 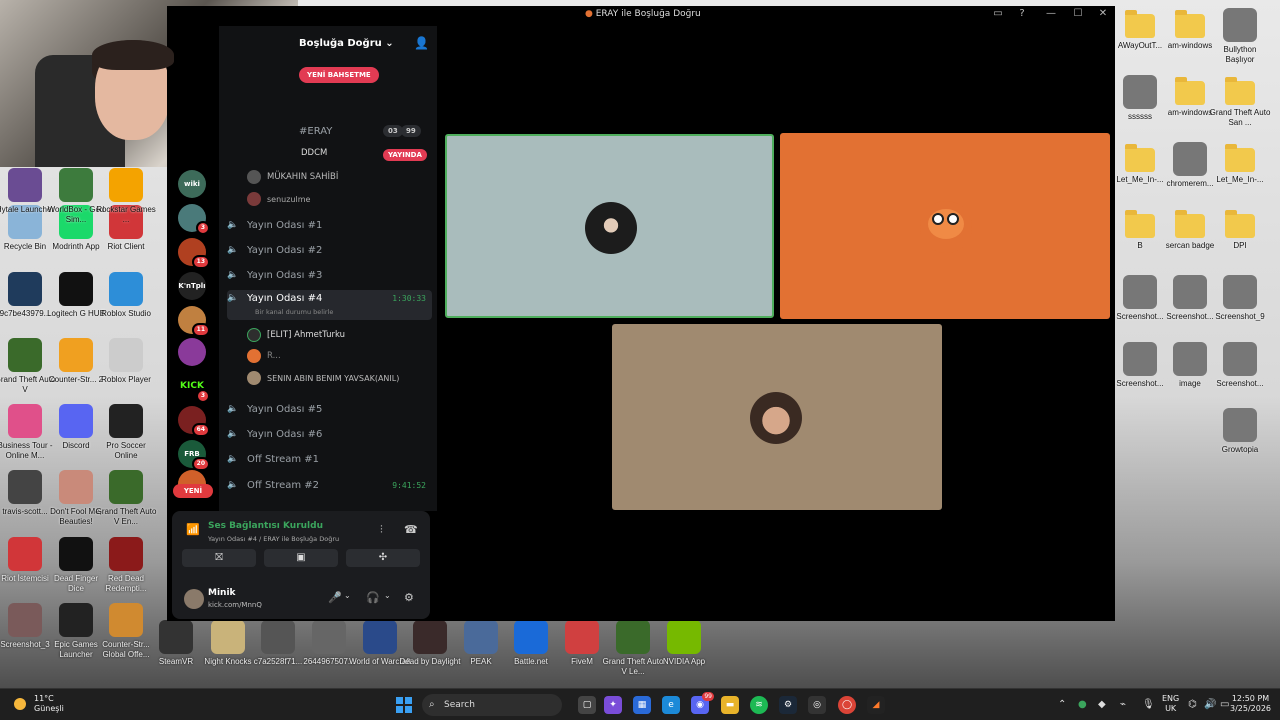 What do you see at coordinates (642, 705) in the screenshot?
I see `store-icon: ▦` at bounding box center [642, 705].